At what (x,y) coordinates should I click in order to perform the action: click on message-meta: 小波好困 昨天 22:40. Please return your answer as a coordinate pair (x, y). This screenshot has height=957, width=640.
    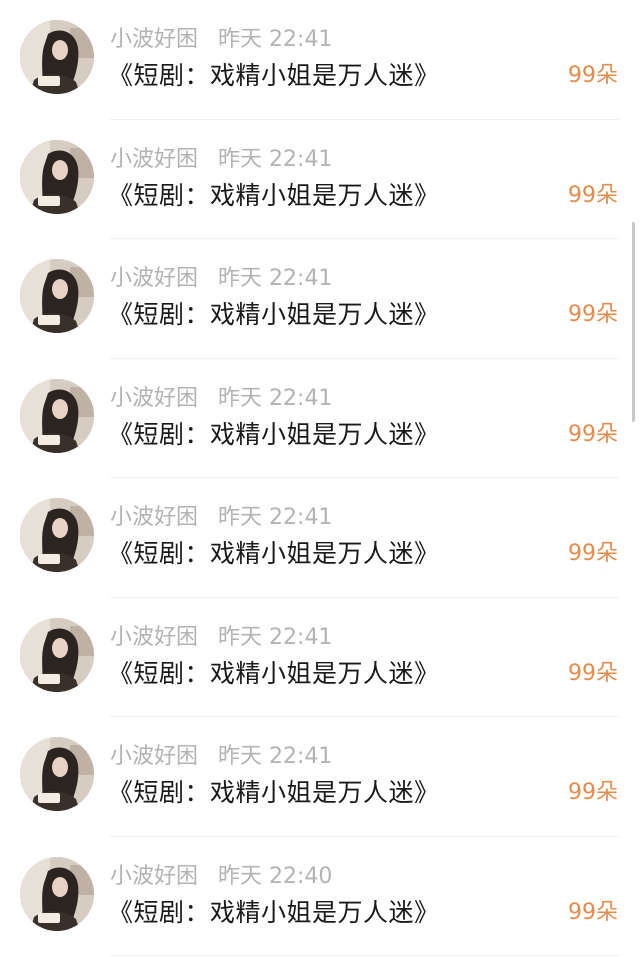
    Looking at the image, I should click on (221, 877).